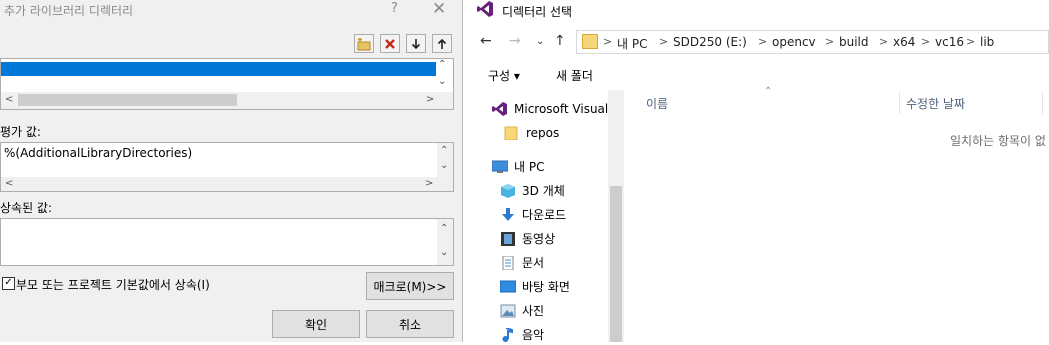 The image size is (1049, 345). I want to click on nav-item-3d-objects: 3D 개체, so click(532, 190).